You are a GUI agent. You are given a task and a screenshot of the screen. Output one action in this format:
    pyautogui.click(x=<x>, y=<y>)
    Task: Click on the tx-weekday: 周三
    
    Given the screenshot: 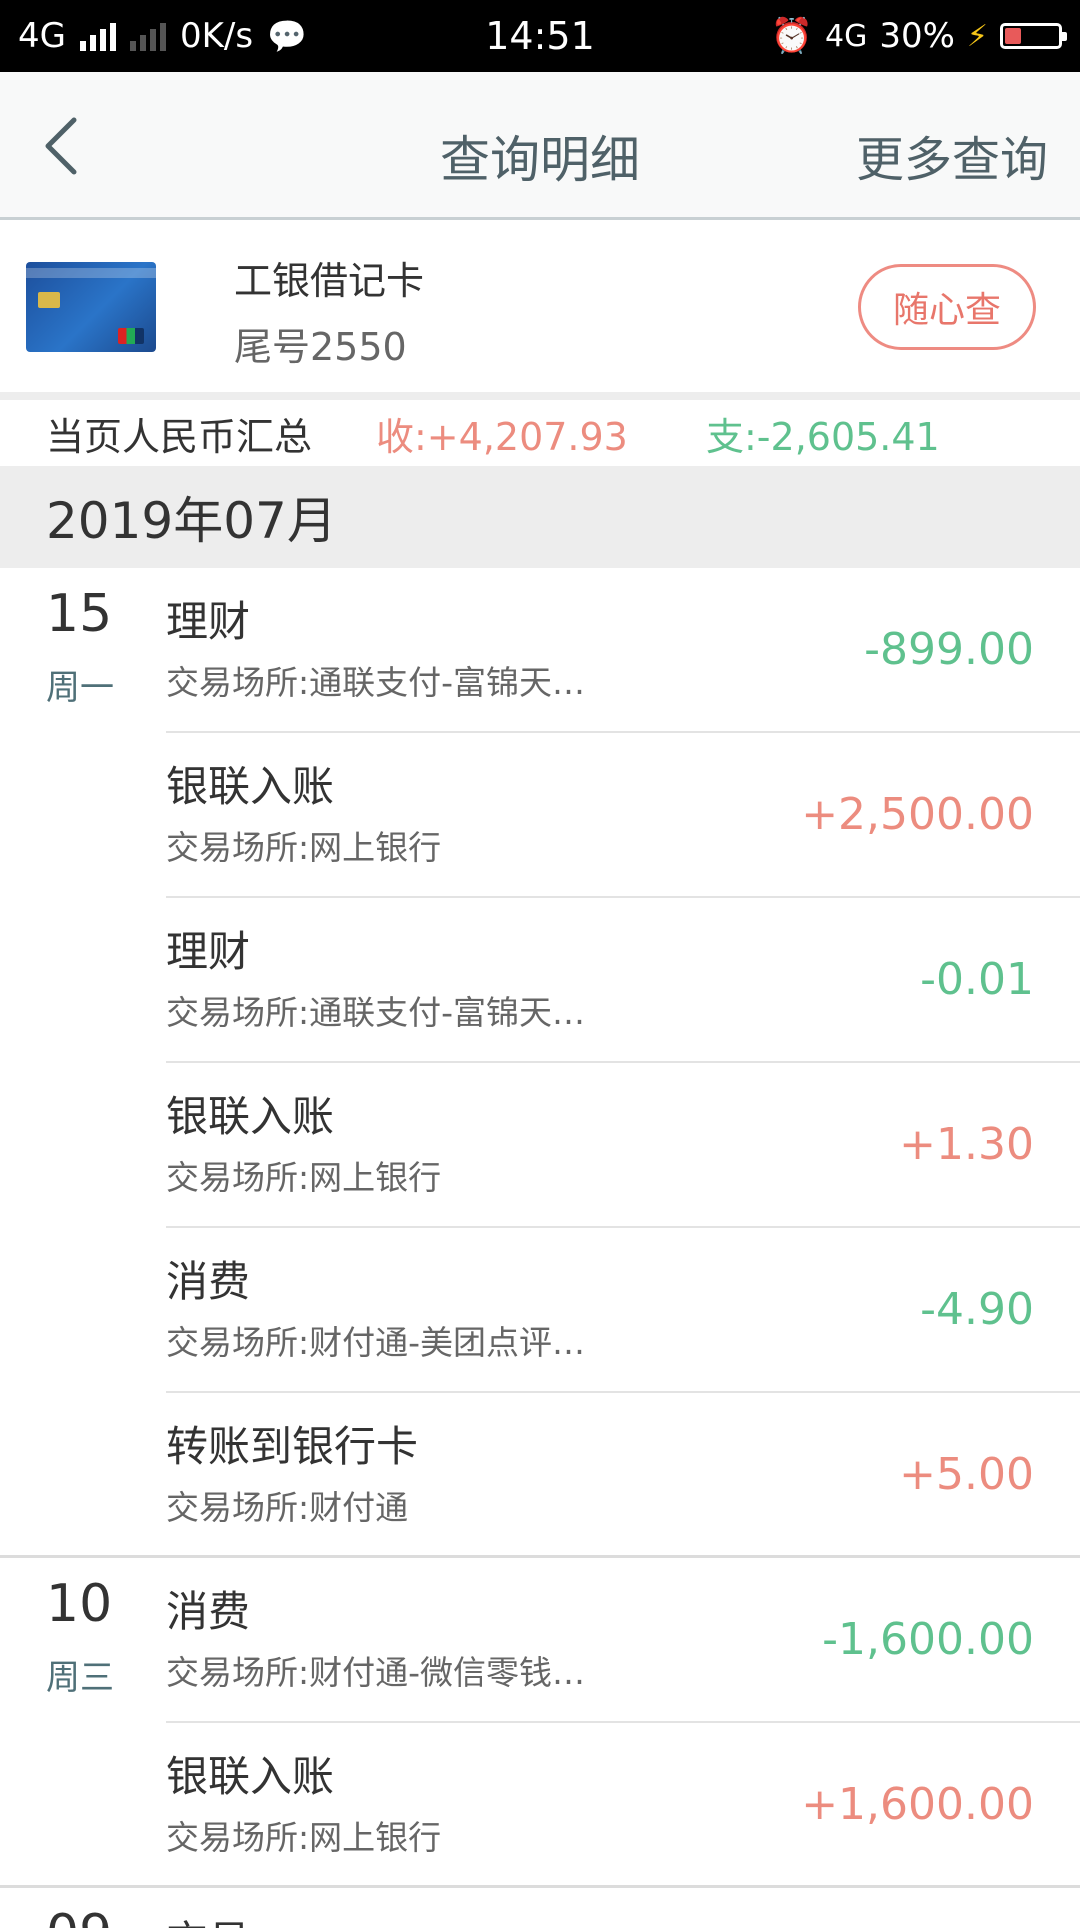 What is the action you would take?
    pyautogui.click(x=80, y=1678)
    